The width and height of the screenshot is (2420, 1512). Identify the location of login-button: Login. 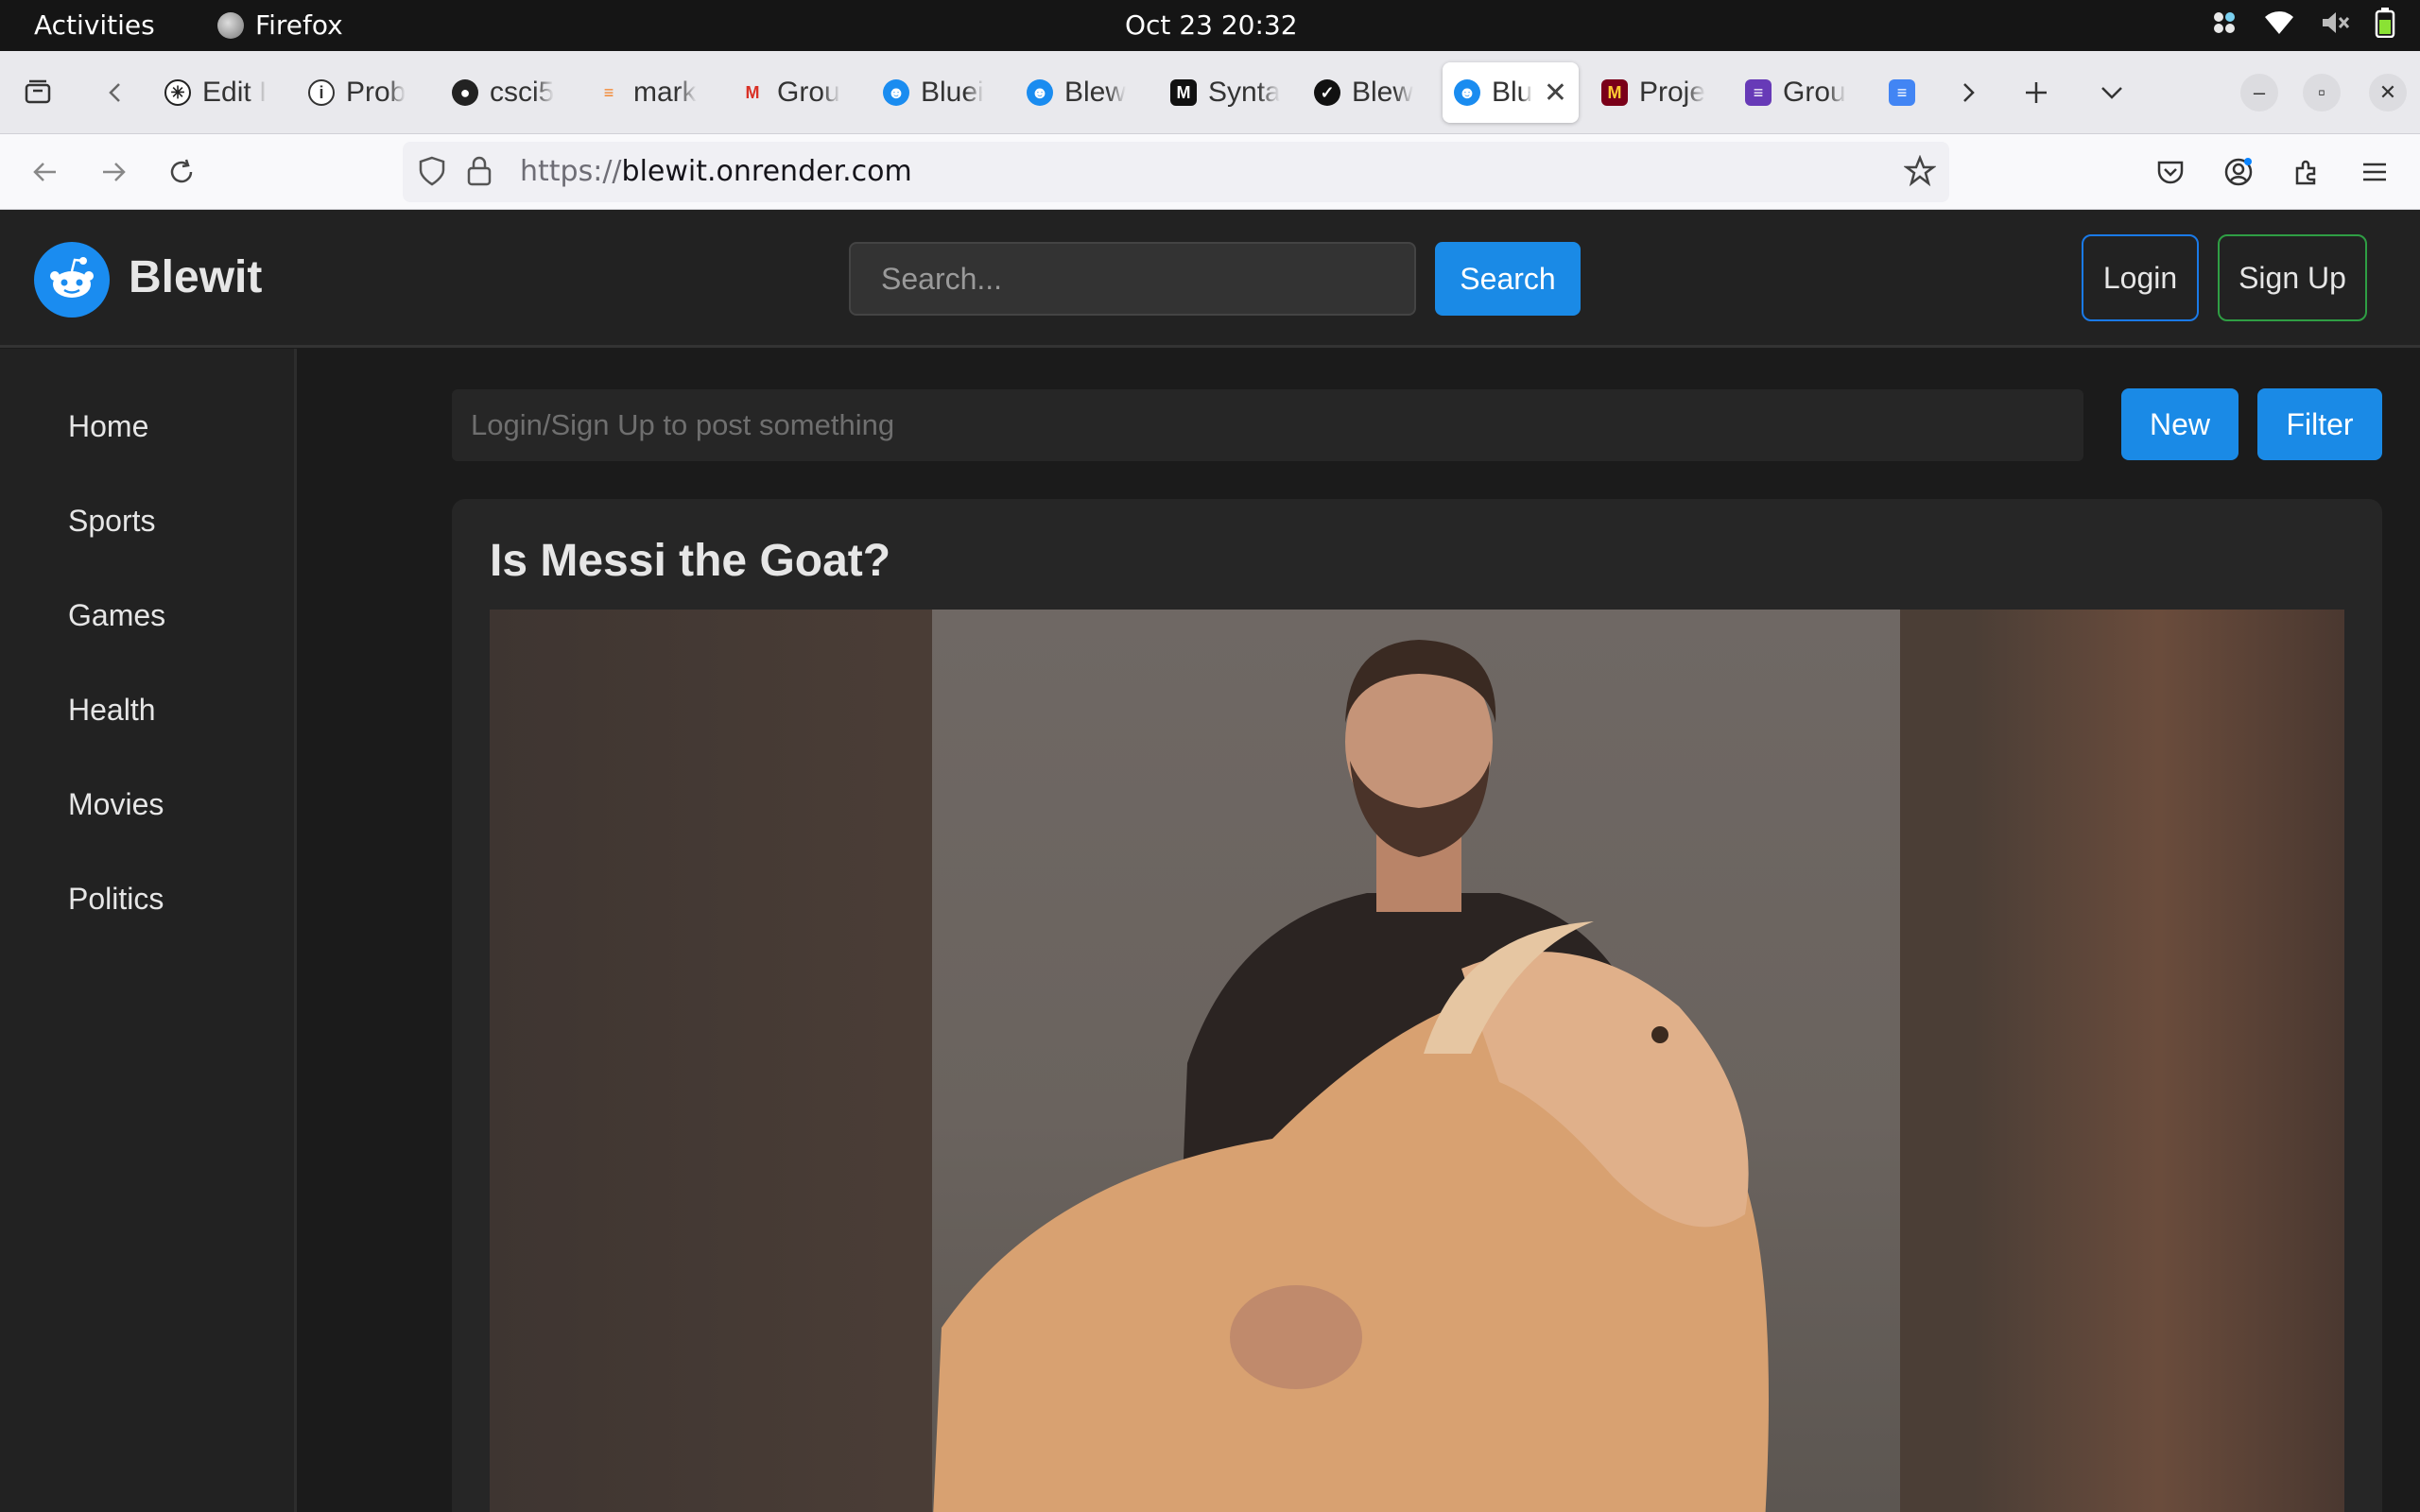
(2140, 277).